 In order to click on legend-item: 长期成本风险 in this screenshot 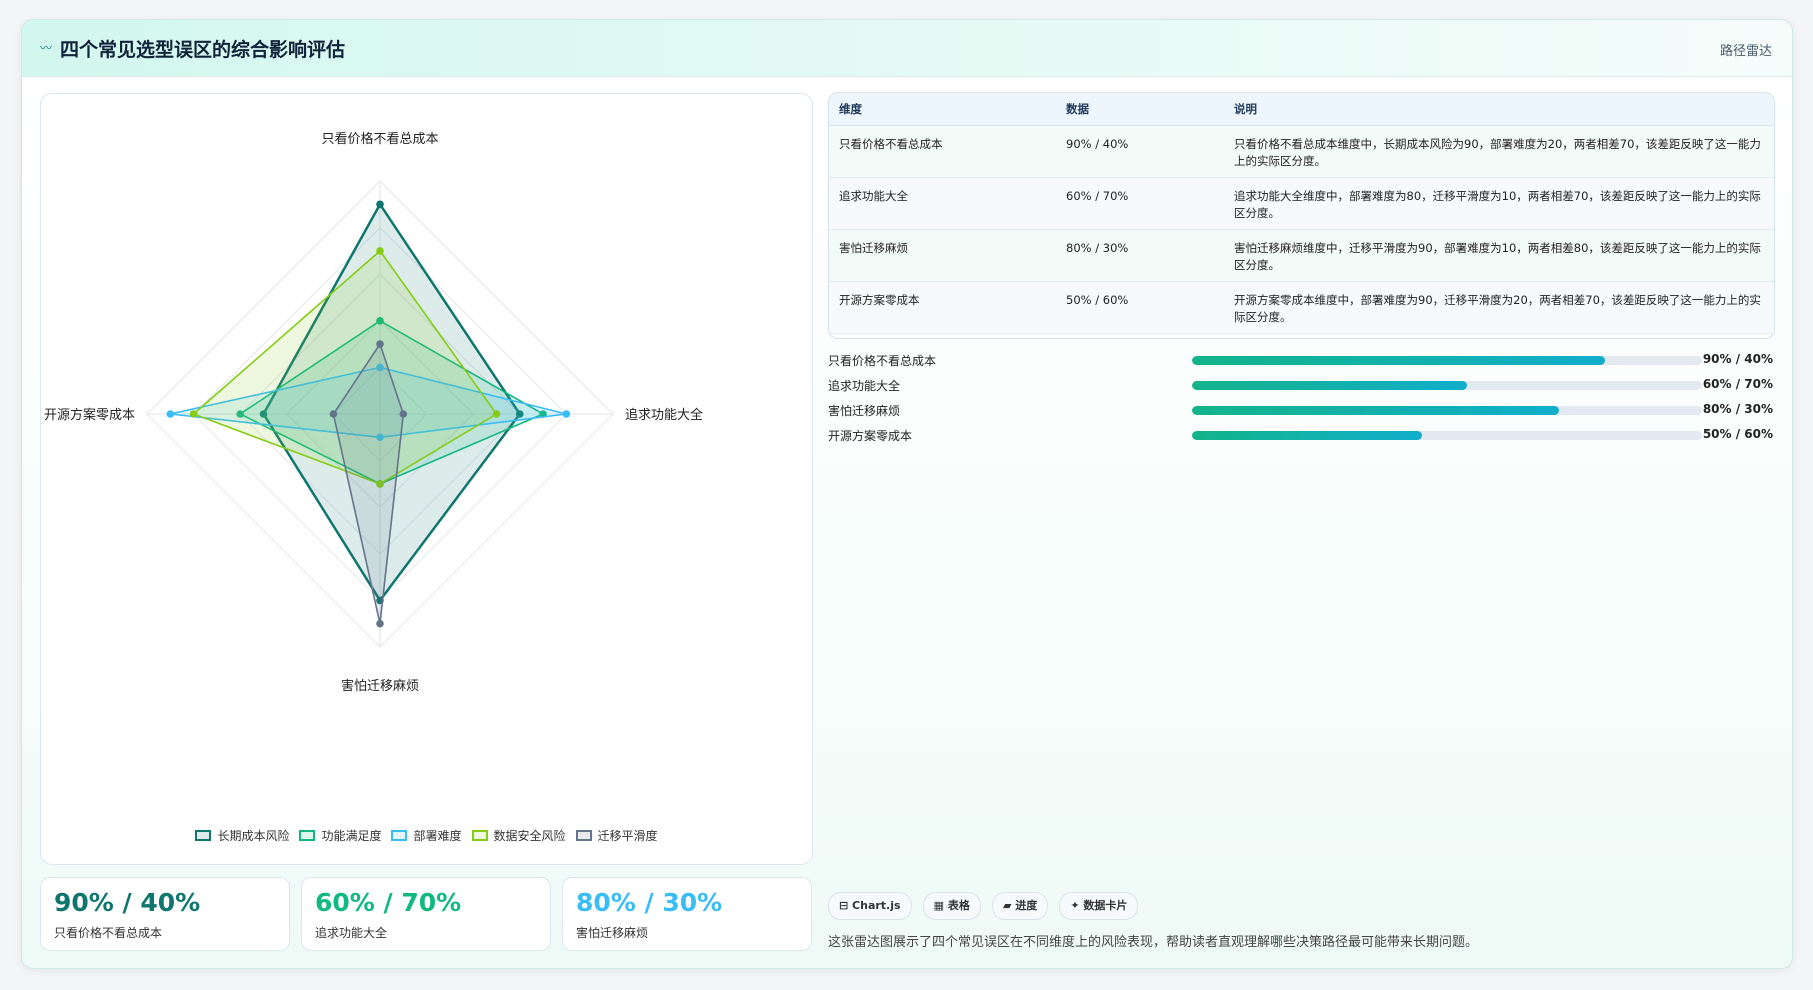, I will do `click(242, 835)`.